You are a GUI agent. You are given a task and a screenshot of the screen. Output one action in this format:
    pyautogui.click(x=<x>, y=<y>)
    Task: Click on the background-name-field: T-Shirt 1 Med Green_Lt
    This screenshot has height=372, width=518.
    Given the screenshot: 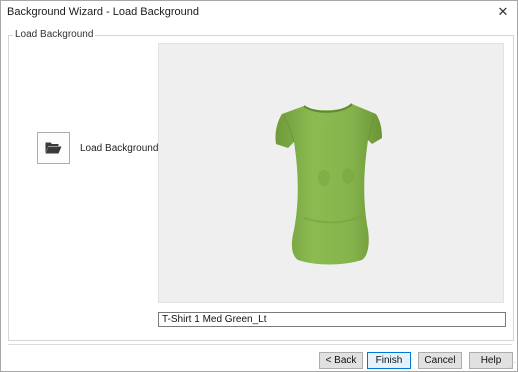 What is the action you would take?
    pyautogui.click(x=332, y=319)
    